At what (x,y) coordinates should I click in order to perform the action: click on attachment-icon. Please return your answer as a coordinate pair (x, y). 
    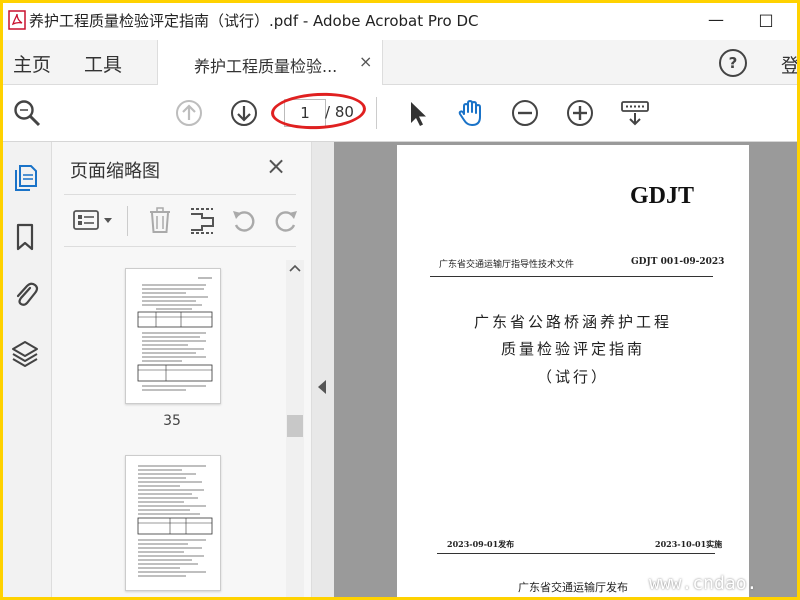
    Looking at the image, I should click on (25, 294).